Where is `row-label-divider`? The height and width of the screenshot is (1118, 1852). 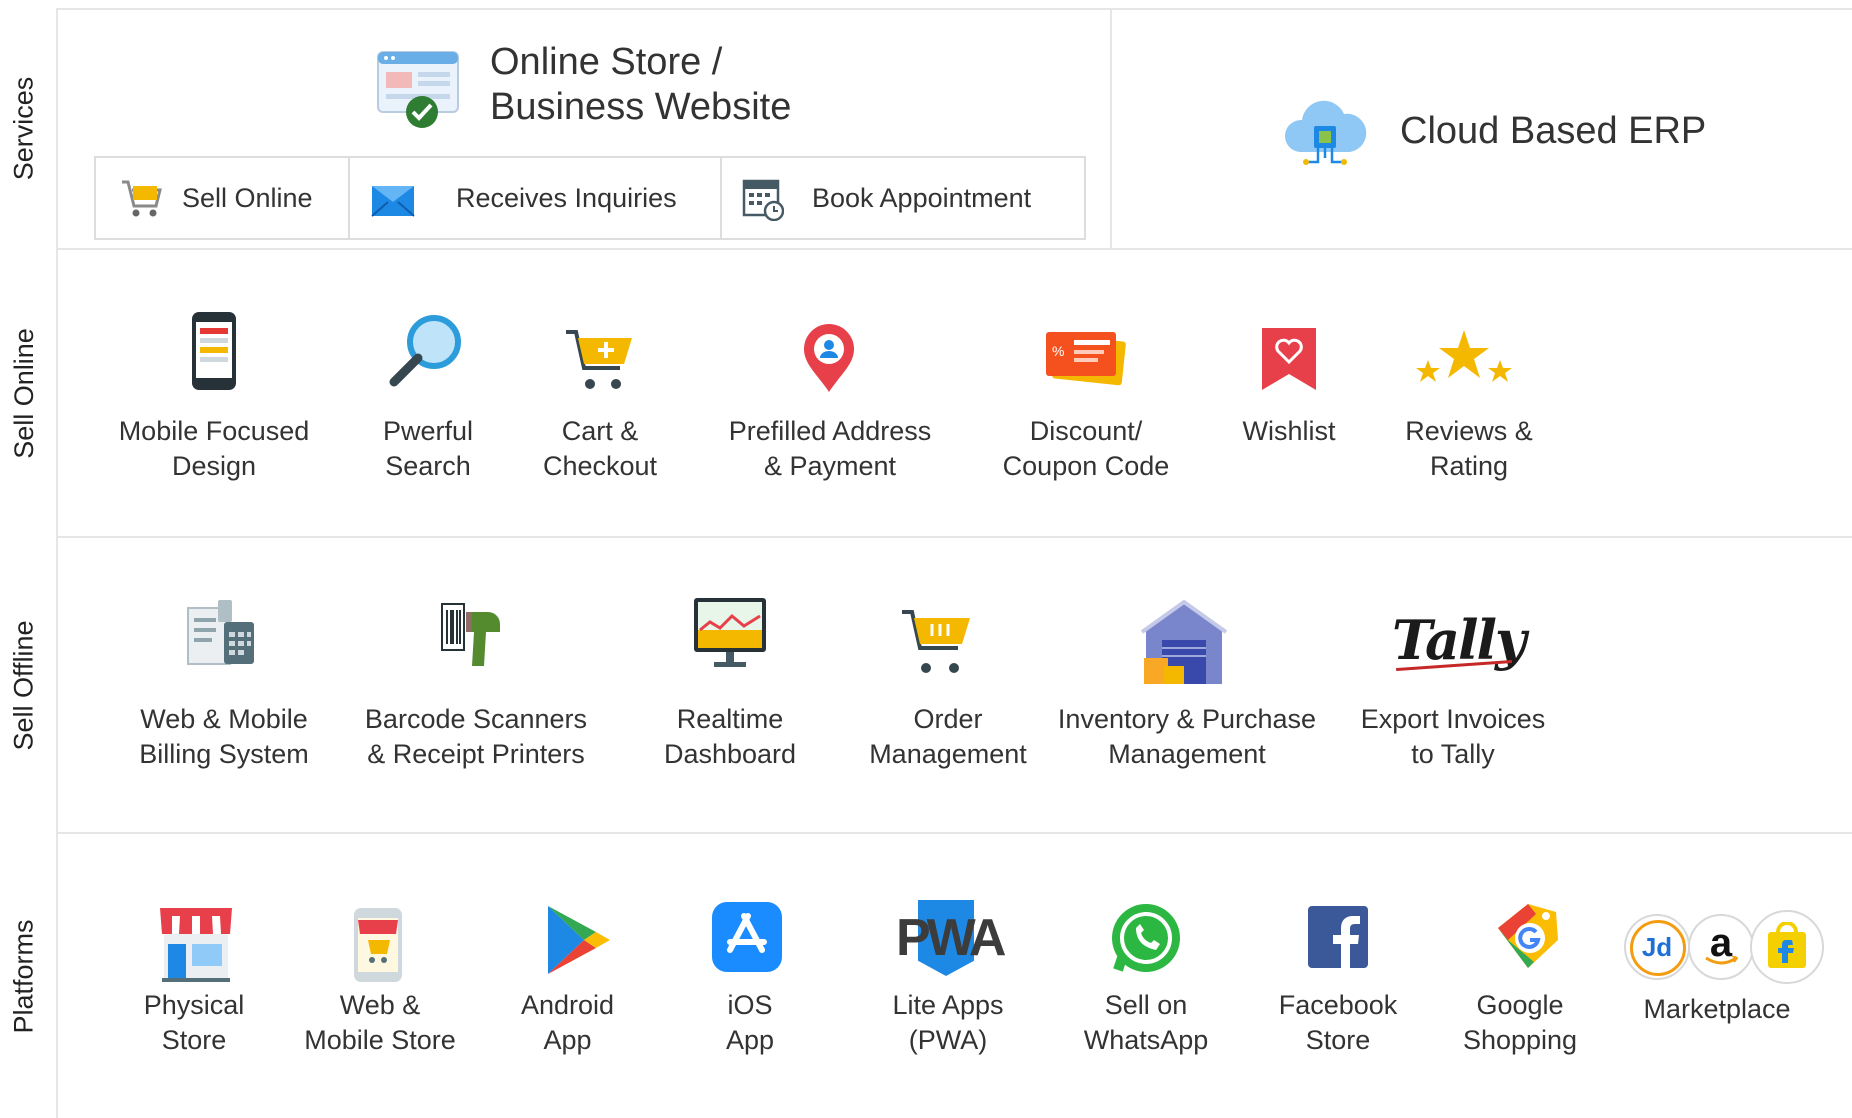 row-label-divider is located at coordinates (57, 563).